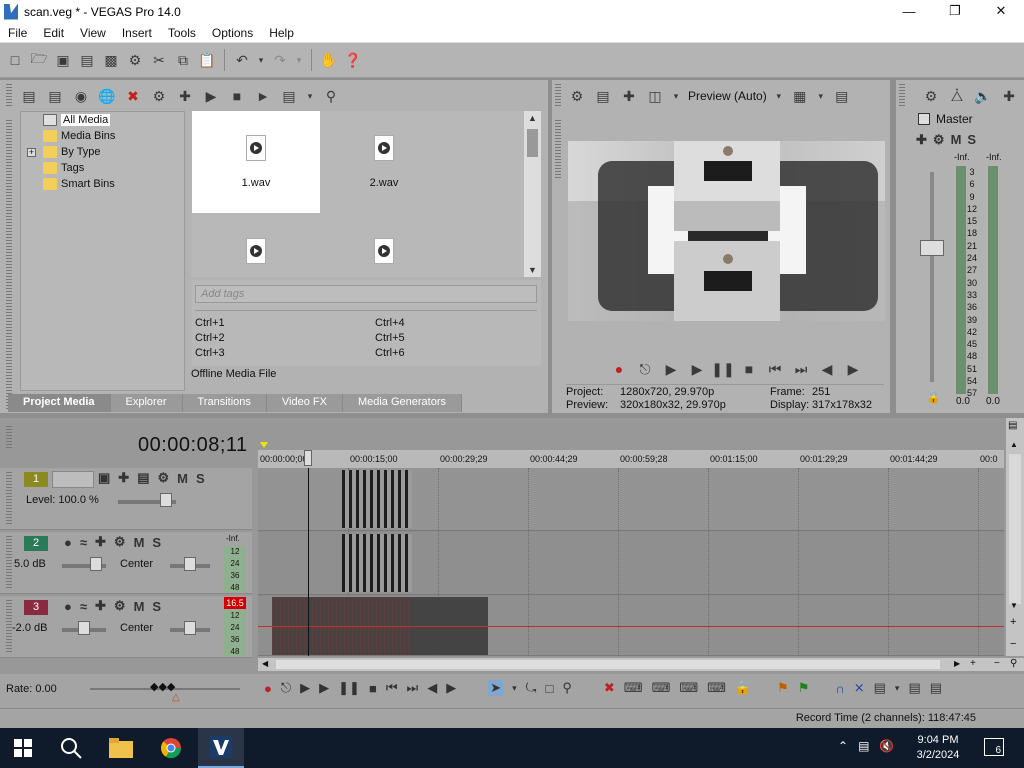 The width and height of the screenshot is (1024, 768). I want to click on tab-project-media: Project Media, so click(59, 403).